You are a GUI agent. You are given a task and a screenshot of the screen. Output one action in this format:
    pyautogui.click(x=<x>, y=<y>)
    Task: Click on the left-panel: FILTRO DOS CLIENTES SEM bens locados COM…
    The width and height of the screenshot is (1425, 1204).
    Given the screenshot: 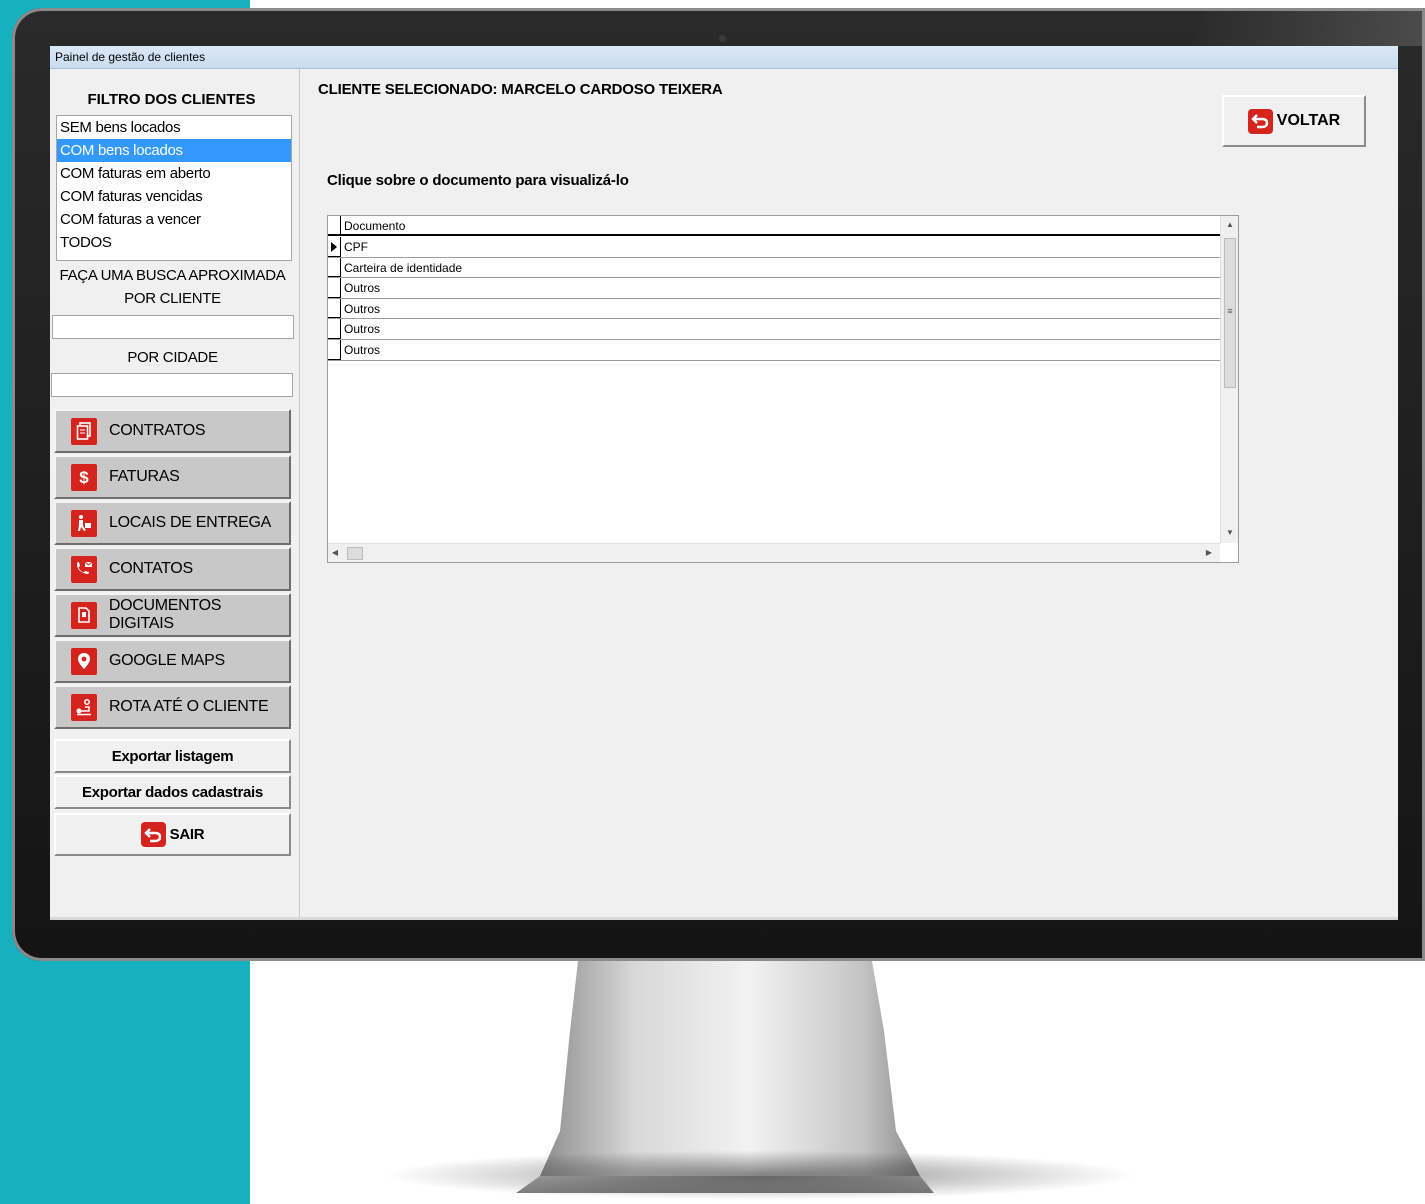 What is the action you would take?
    pyautogui.click(x=175, y=494)
    